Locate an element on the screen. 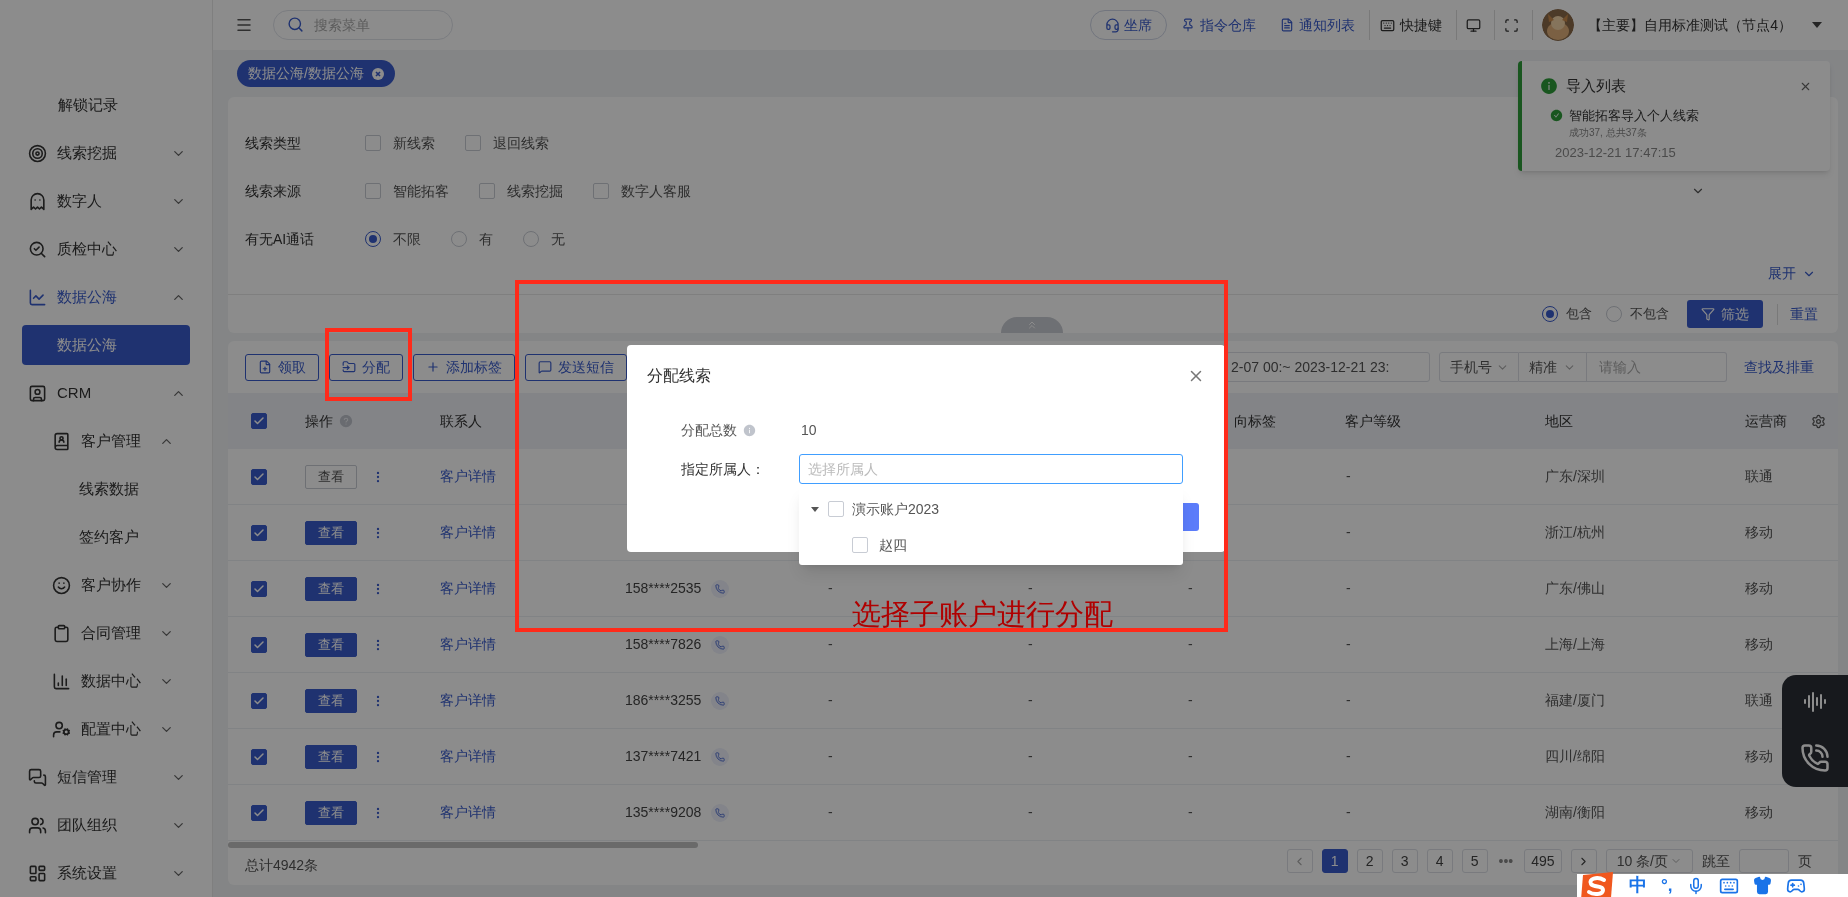 The width and height of the screenshot is (1848, 897). toolbar-button: 分配 is located at coordinates (366, 367).